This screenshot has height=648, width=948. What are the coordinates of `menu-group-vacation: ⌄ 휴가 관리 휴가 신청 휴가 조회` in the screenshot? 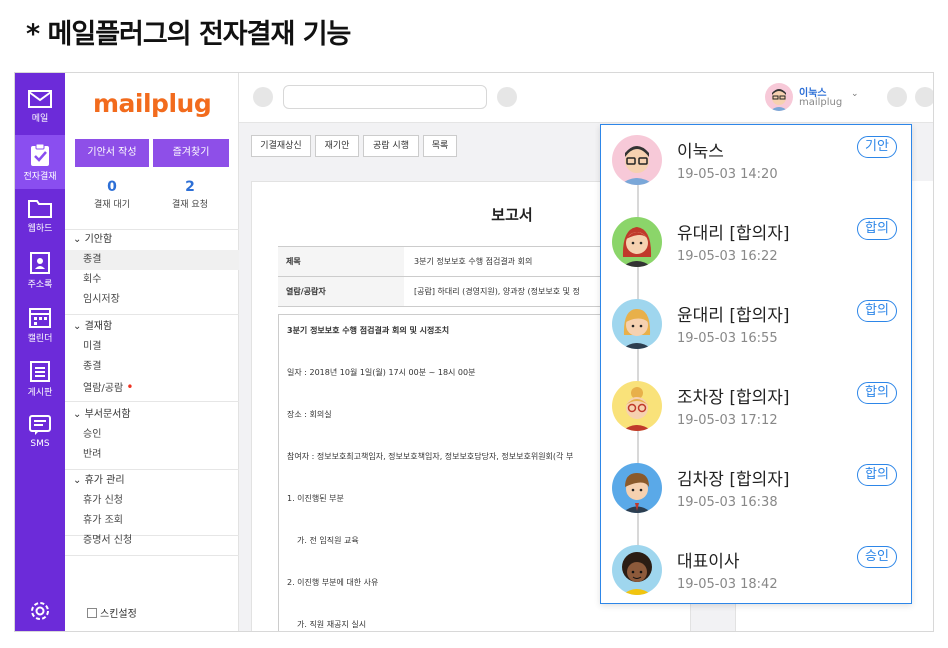 It's located at (152, 503).